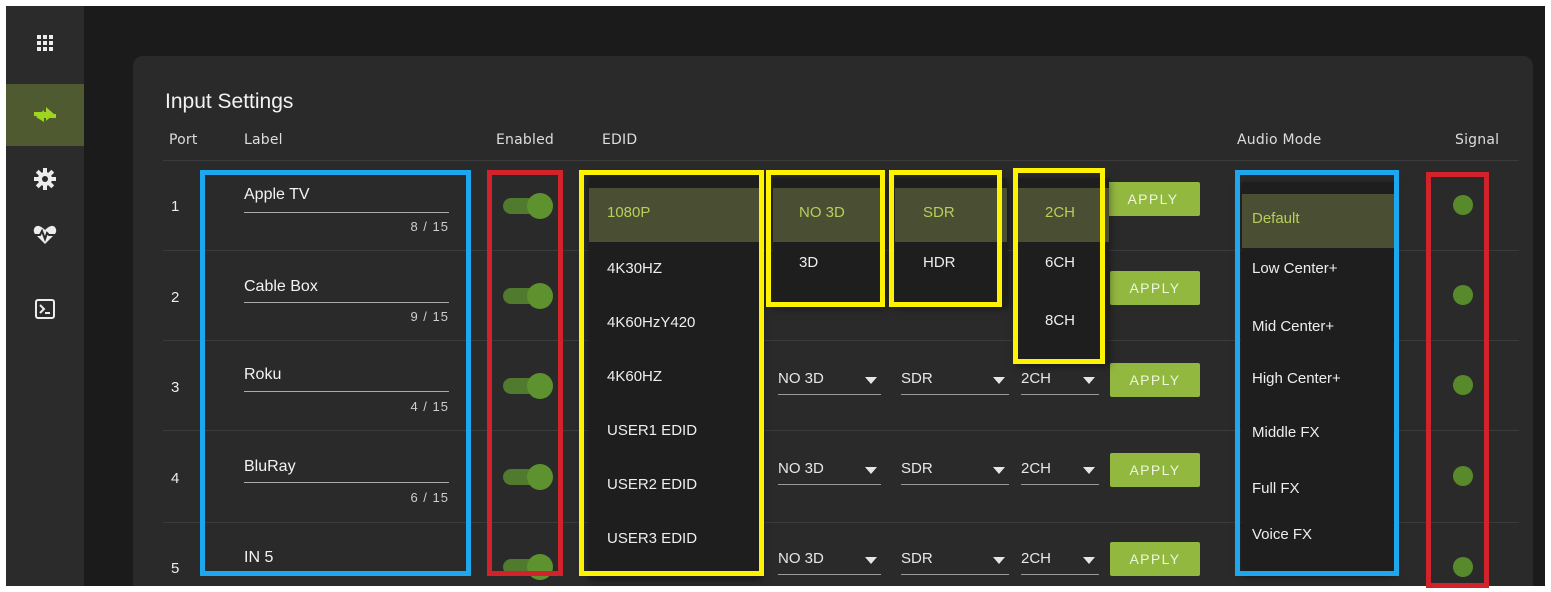  Describe the element at coordinates (1318, 545) in the screenshot. I see `audio-option-voice-fx: Voice FX` at that location.